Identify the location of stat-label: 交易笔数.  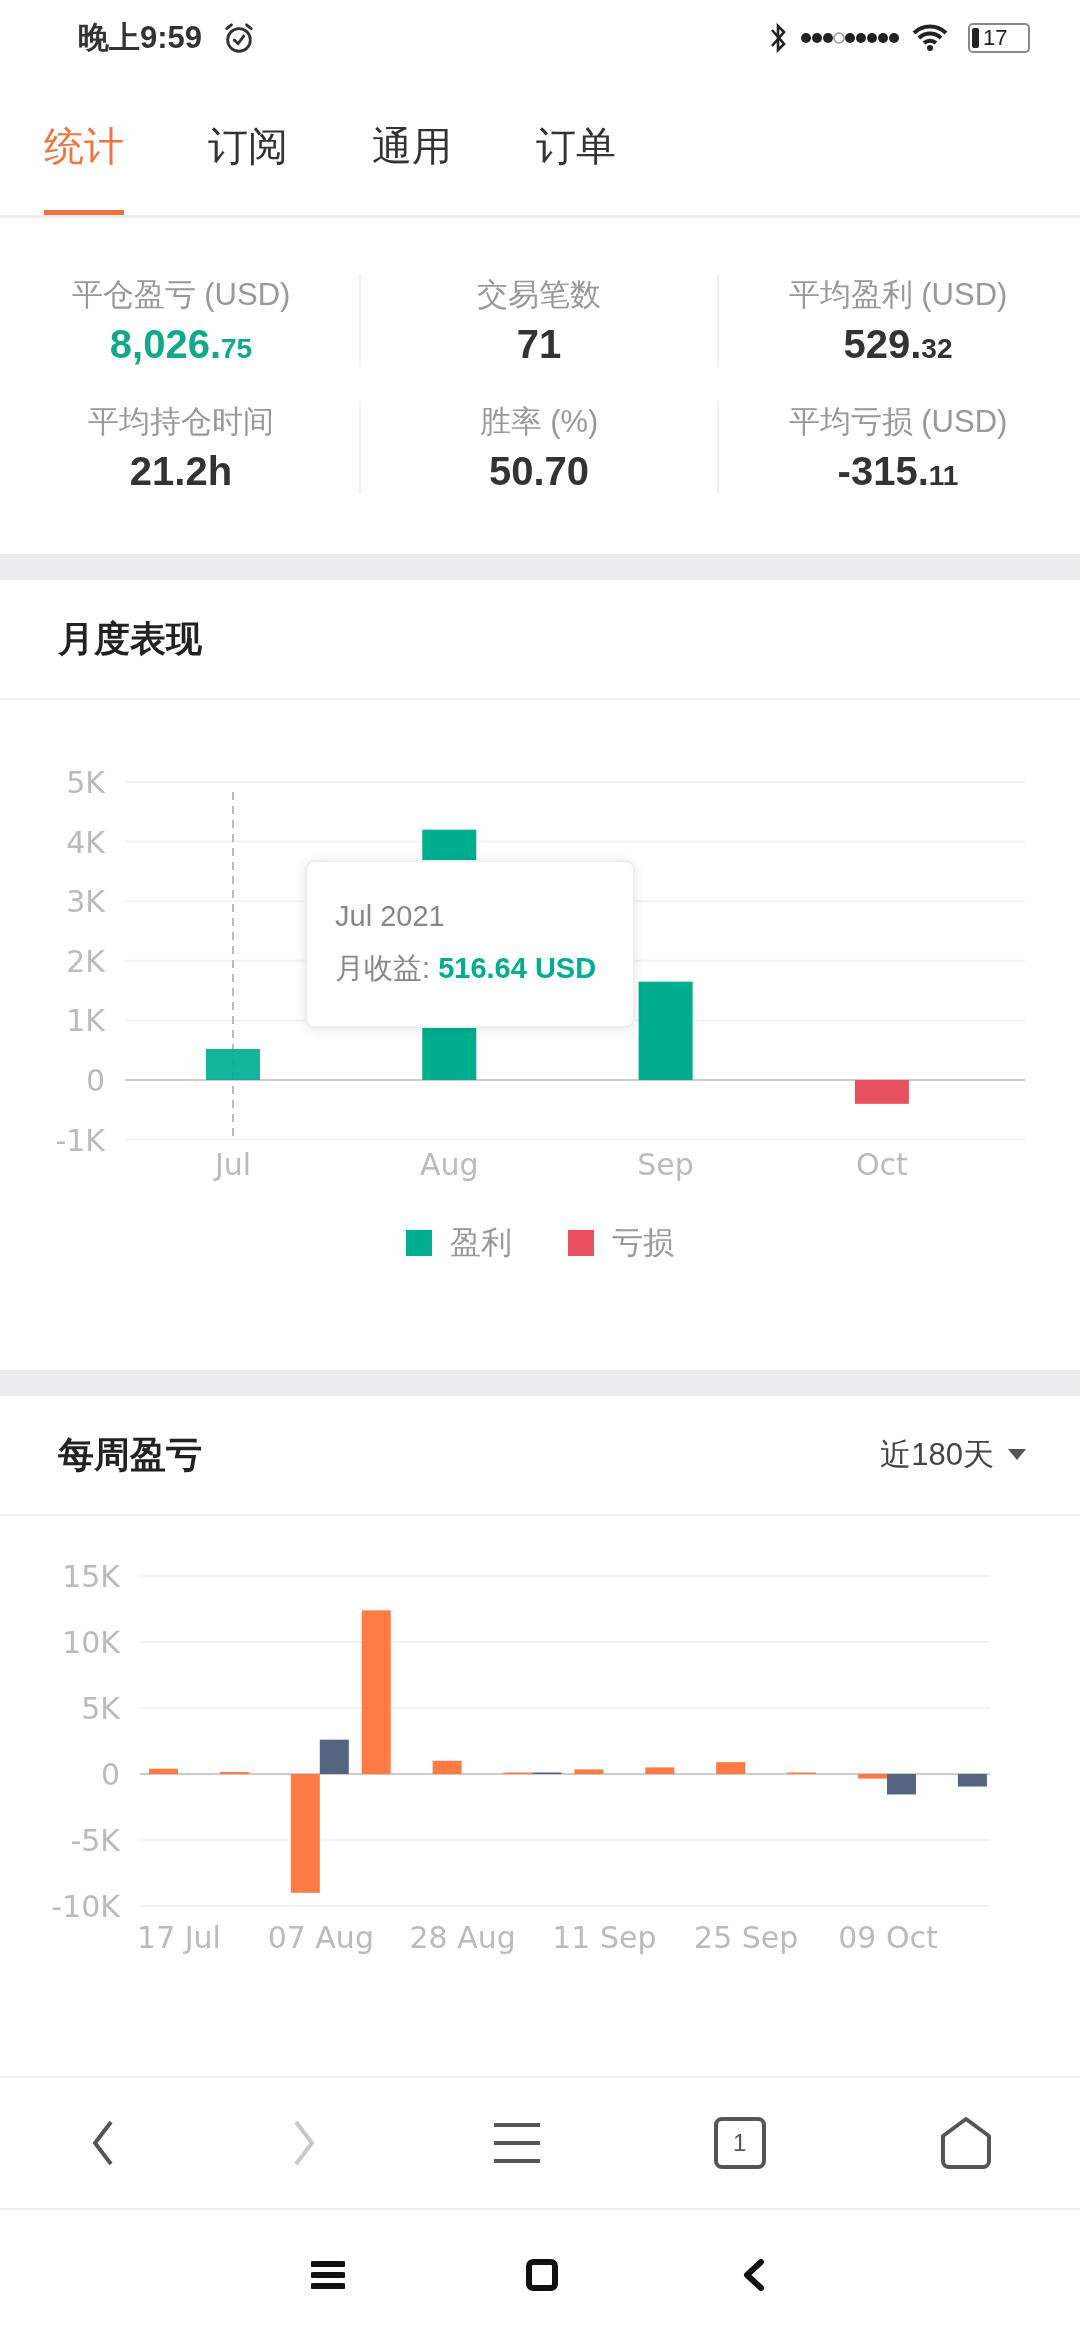
(539, 295).